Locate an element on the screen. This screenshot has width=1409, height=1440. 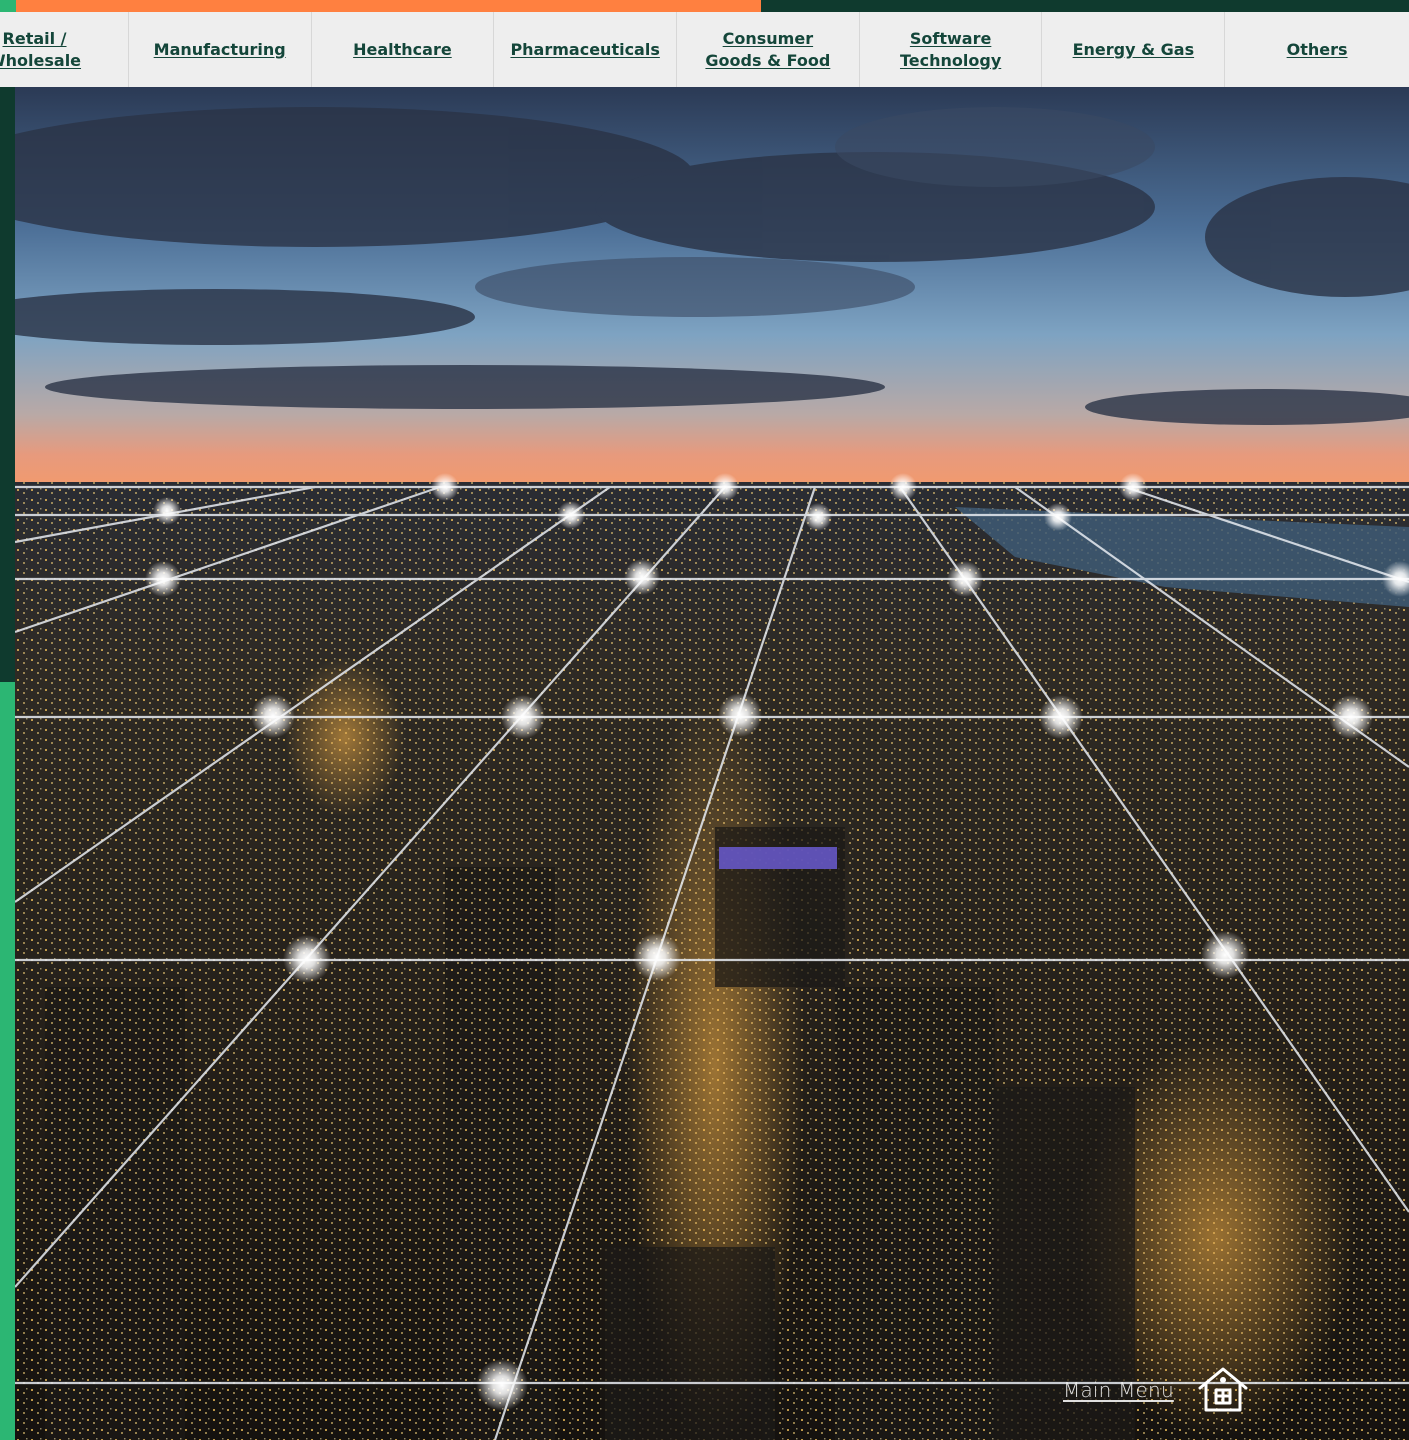
tab-others: Others is located at coordinates (1317, 49).